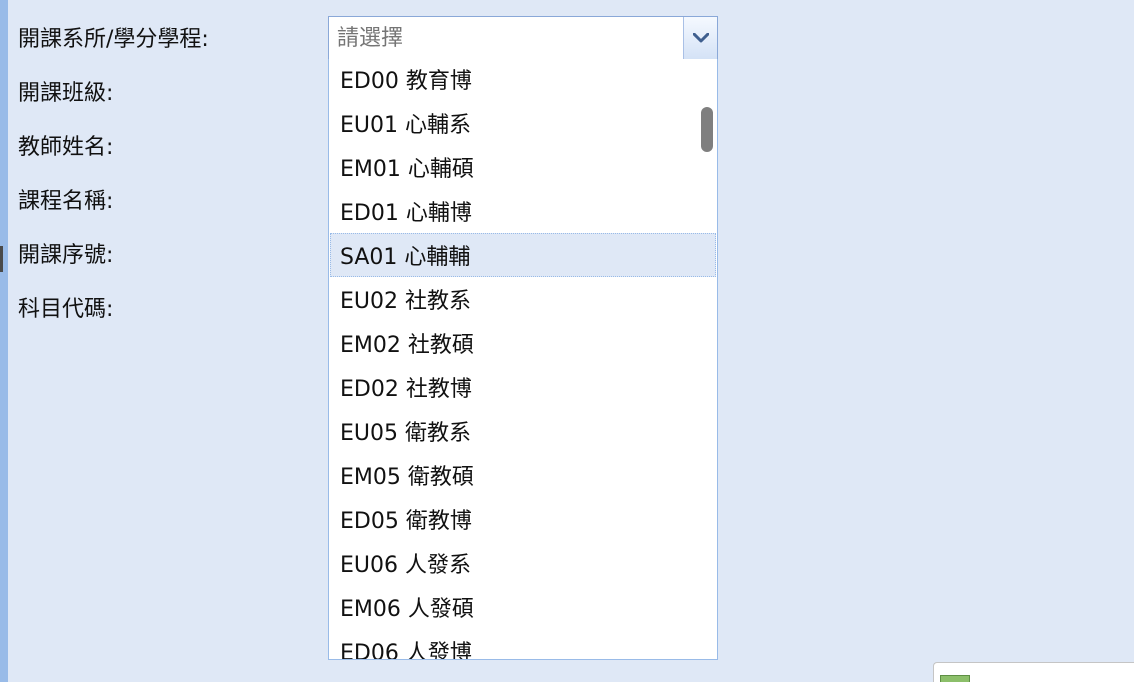 Image resolution: width=1134 pixels, height=682 pixels. What do you see at coordinates (523, 563) in the screenshot?
I see `option-EU06: EU06 人發系` at bounding box center [523, 563].